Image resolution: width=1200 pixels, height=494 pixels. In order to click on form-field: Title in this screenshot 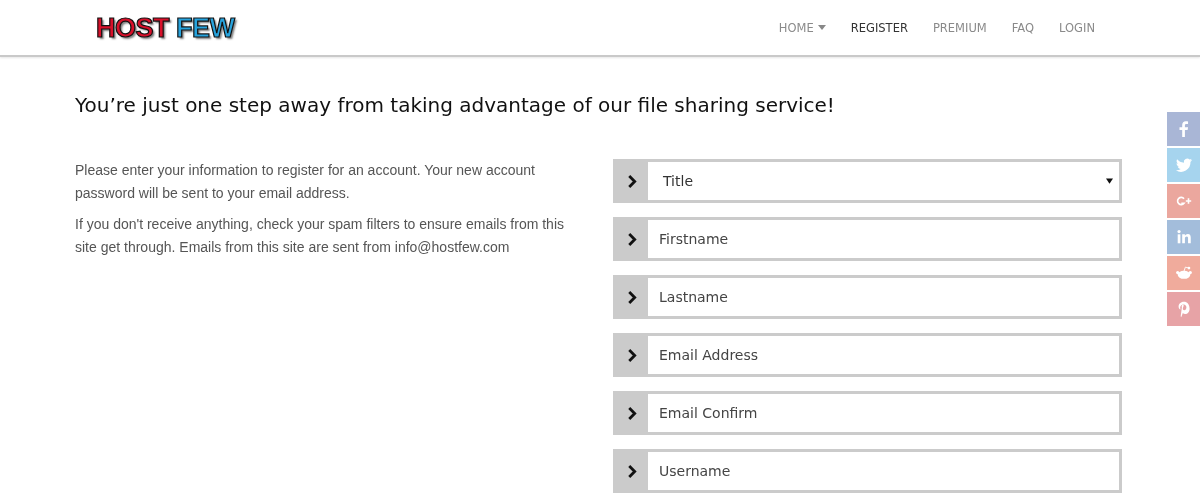, I will do `click(867, 181)`.